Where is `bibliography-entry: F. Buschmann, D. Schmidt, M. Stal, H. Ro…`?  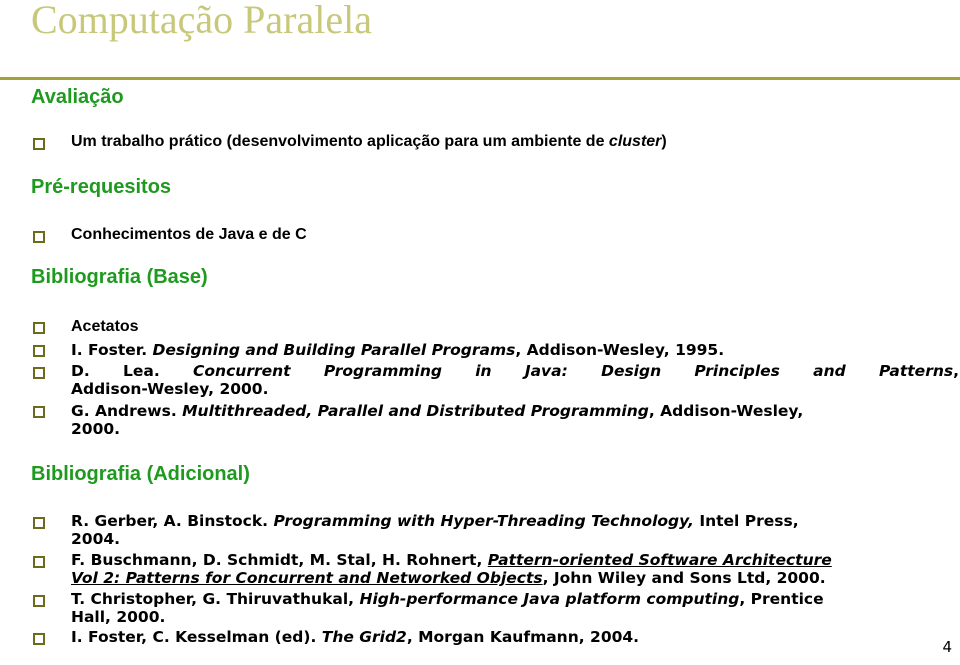 bibliography-entry: F. Buschmann, D. Schmidt, M. Stal, H. Ro… is located at coordinates (451, 569).